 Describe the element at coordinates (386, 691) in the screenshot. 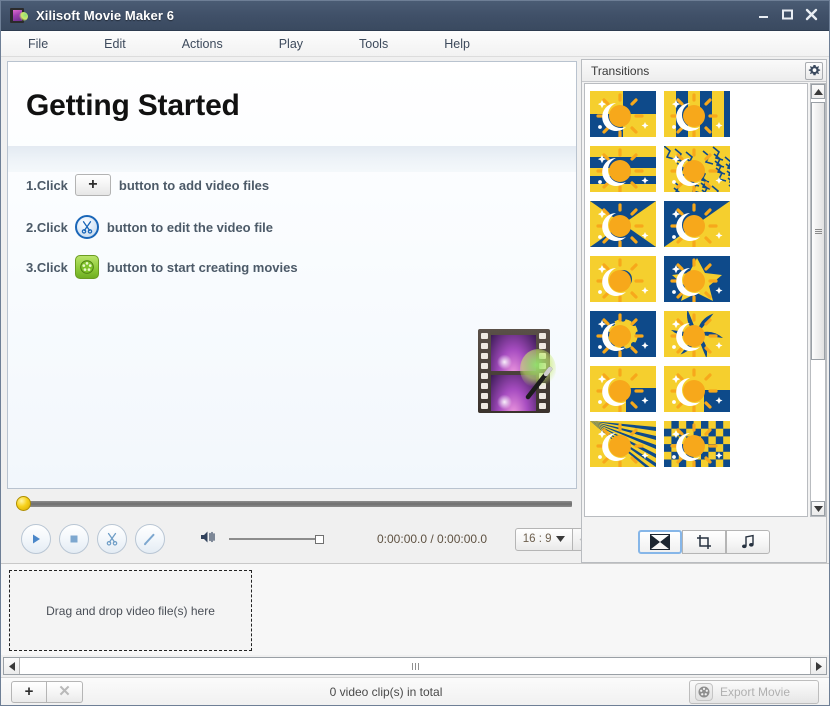

I see `clip-count-label: 0 video clip(s) in total` at that location.